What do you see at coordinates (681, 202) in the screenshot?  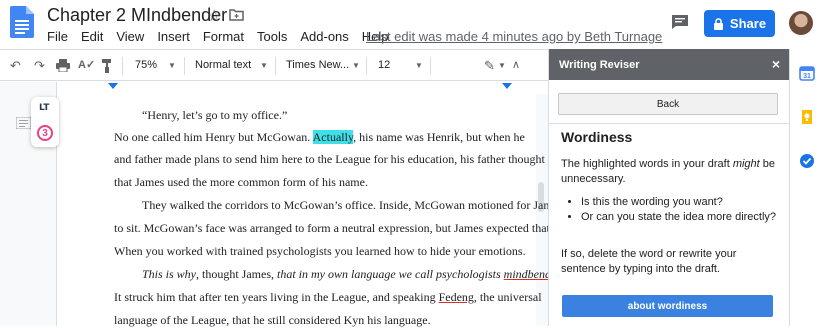 I see `list-item: Is this the wording you want?` at bounding box center [681, 202].